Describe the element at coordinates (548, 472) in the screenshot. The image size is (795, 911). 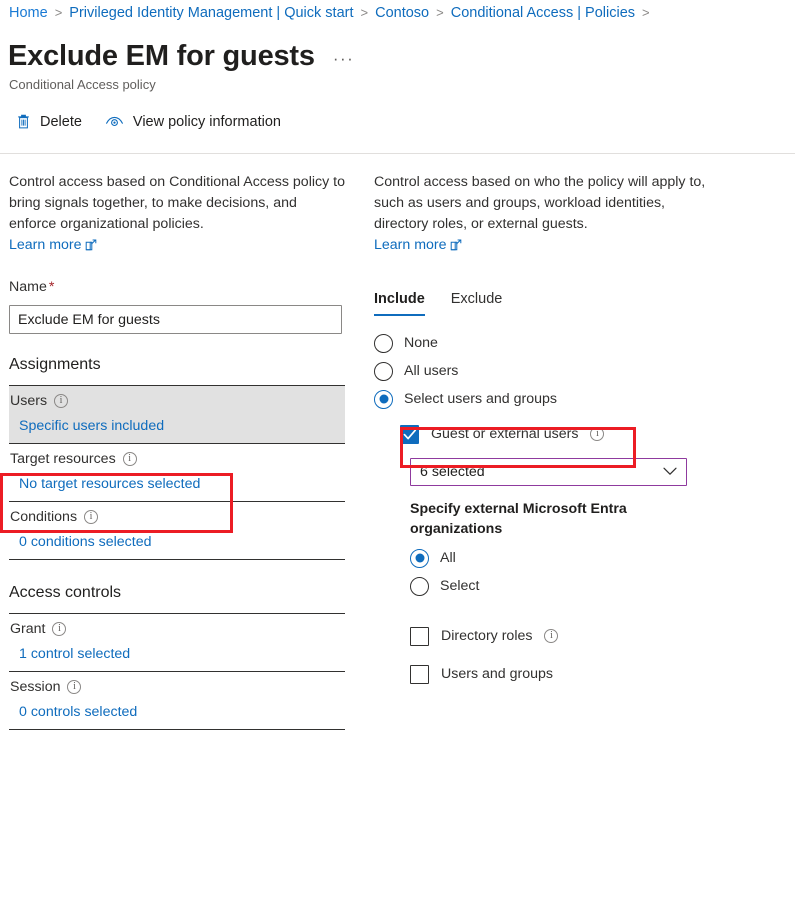
I see `guest-types-dropdown: 6 selected` at that location.